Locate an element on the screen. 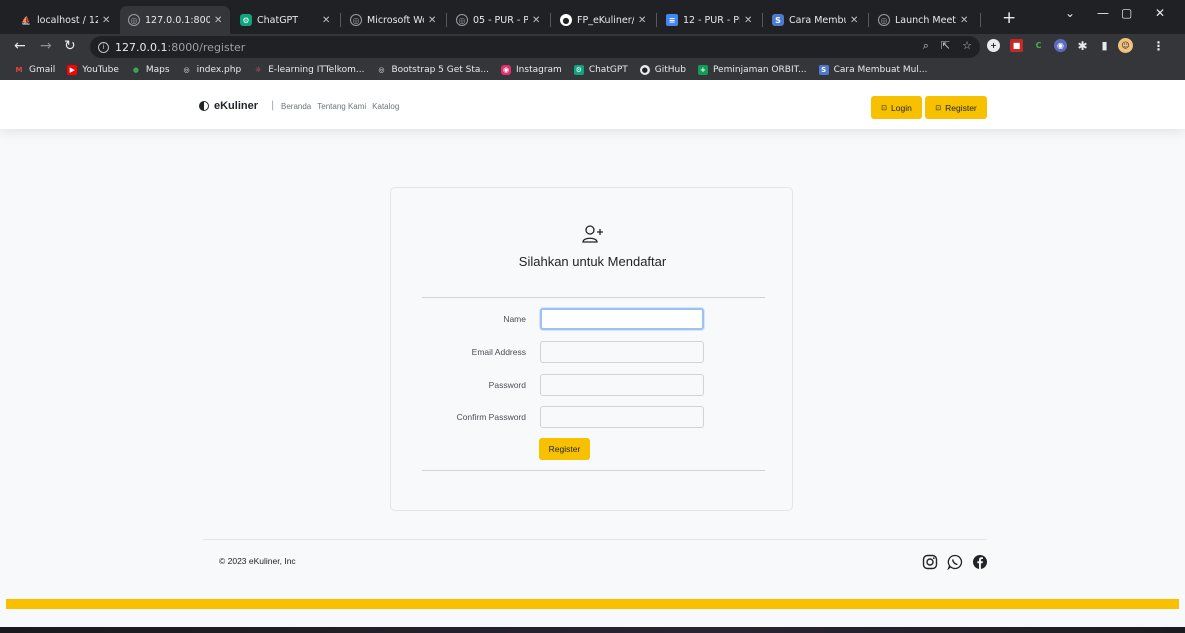 This screenshot has height=633, width=1185. register-icon: ⊡ is located at coordinates (938, 108).